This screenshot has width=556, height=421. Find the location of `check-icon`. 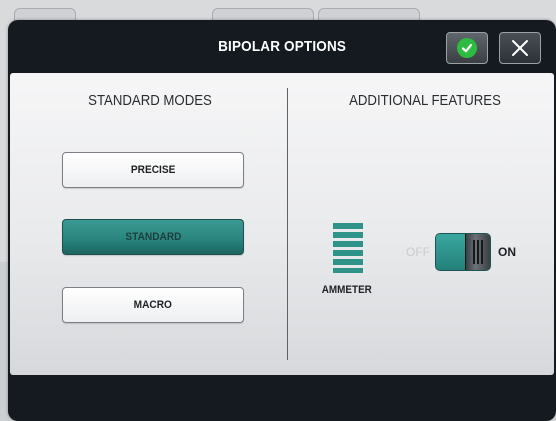

check-icon is located at coordinates (467, 48).